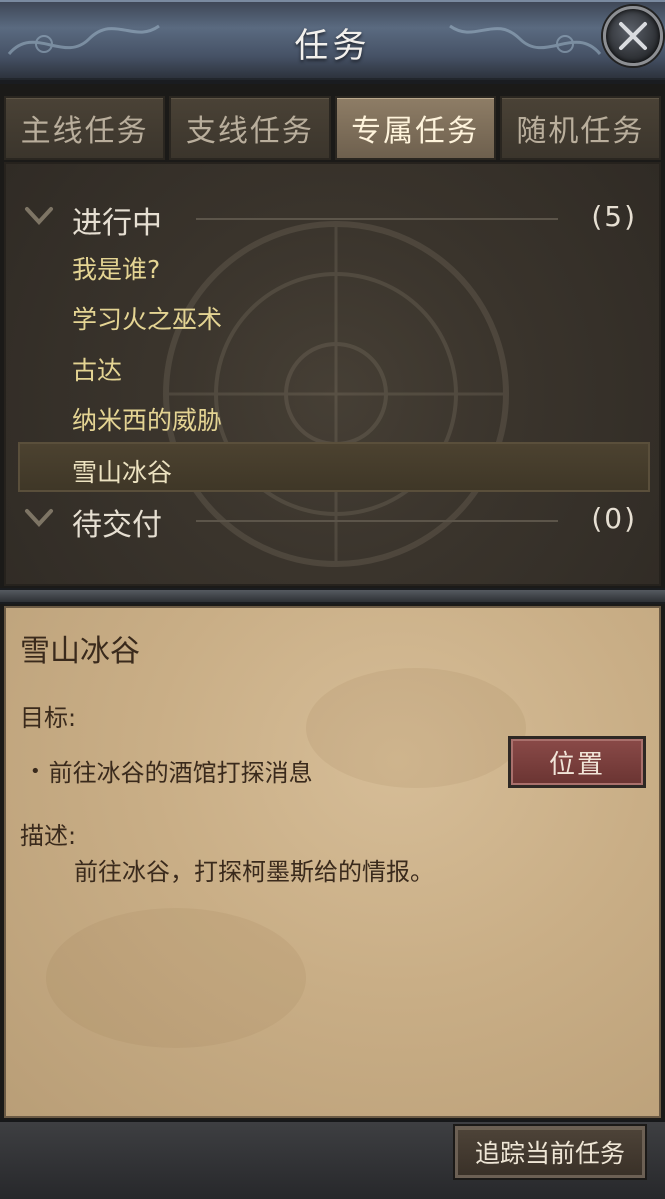  Describe the element at coordinates (254, 872) in the screenshot. I see `description-text: 前往冰谷，打探柯墨斯给的情报。` at that location.